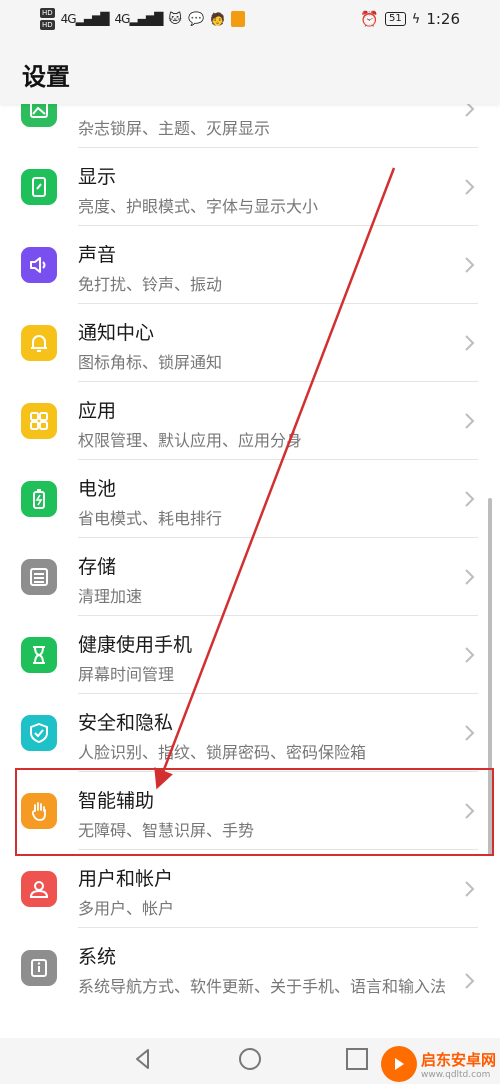  Describe the element at coordinates (222, 752) in the screenshot. I see `settings-item-subtitle: 人脸识别、指纹、锁屏密码、密码保险箱` at that location.